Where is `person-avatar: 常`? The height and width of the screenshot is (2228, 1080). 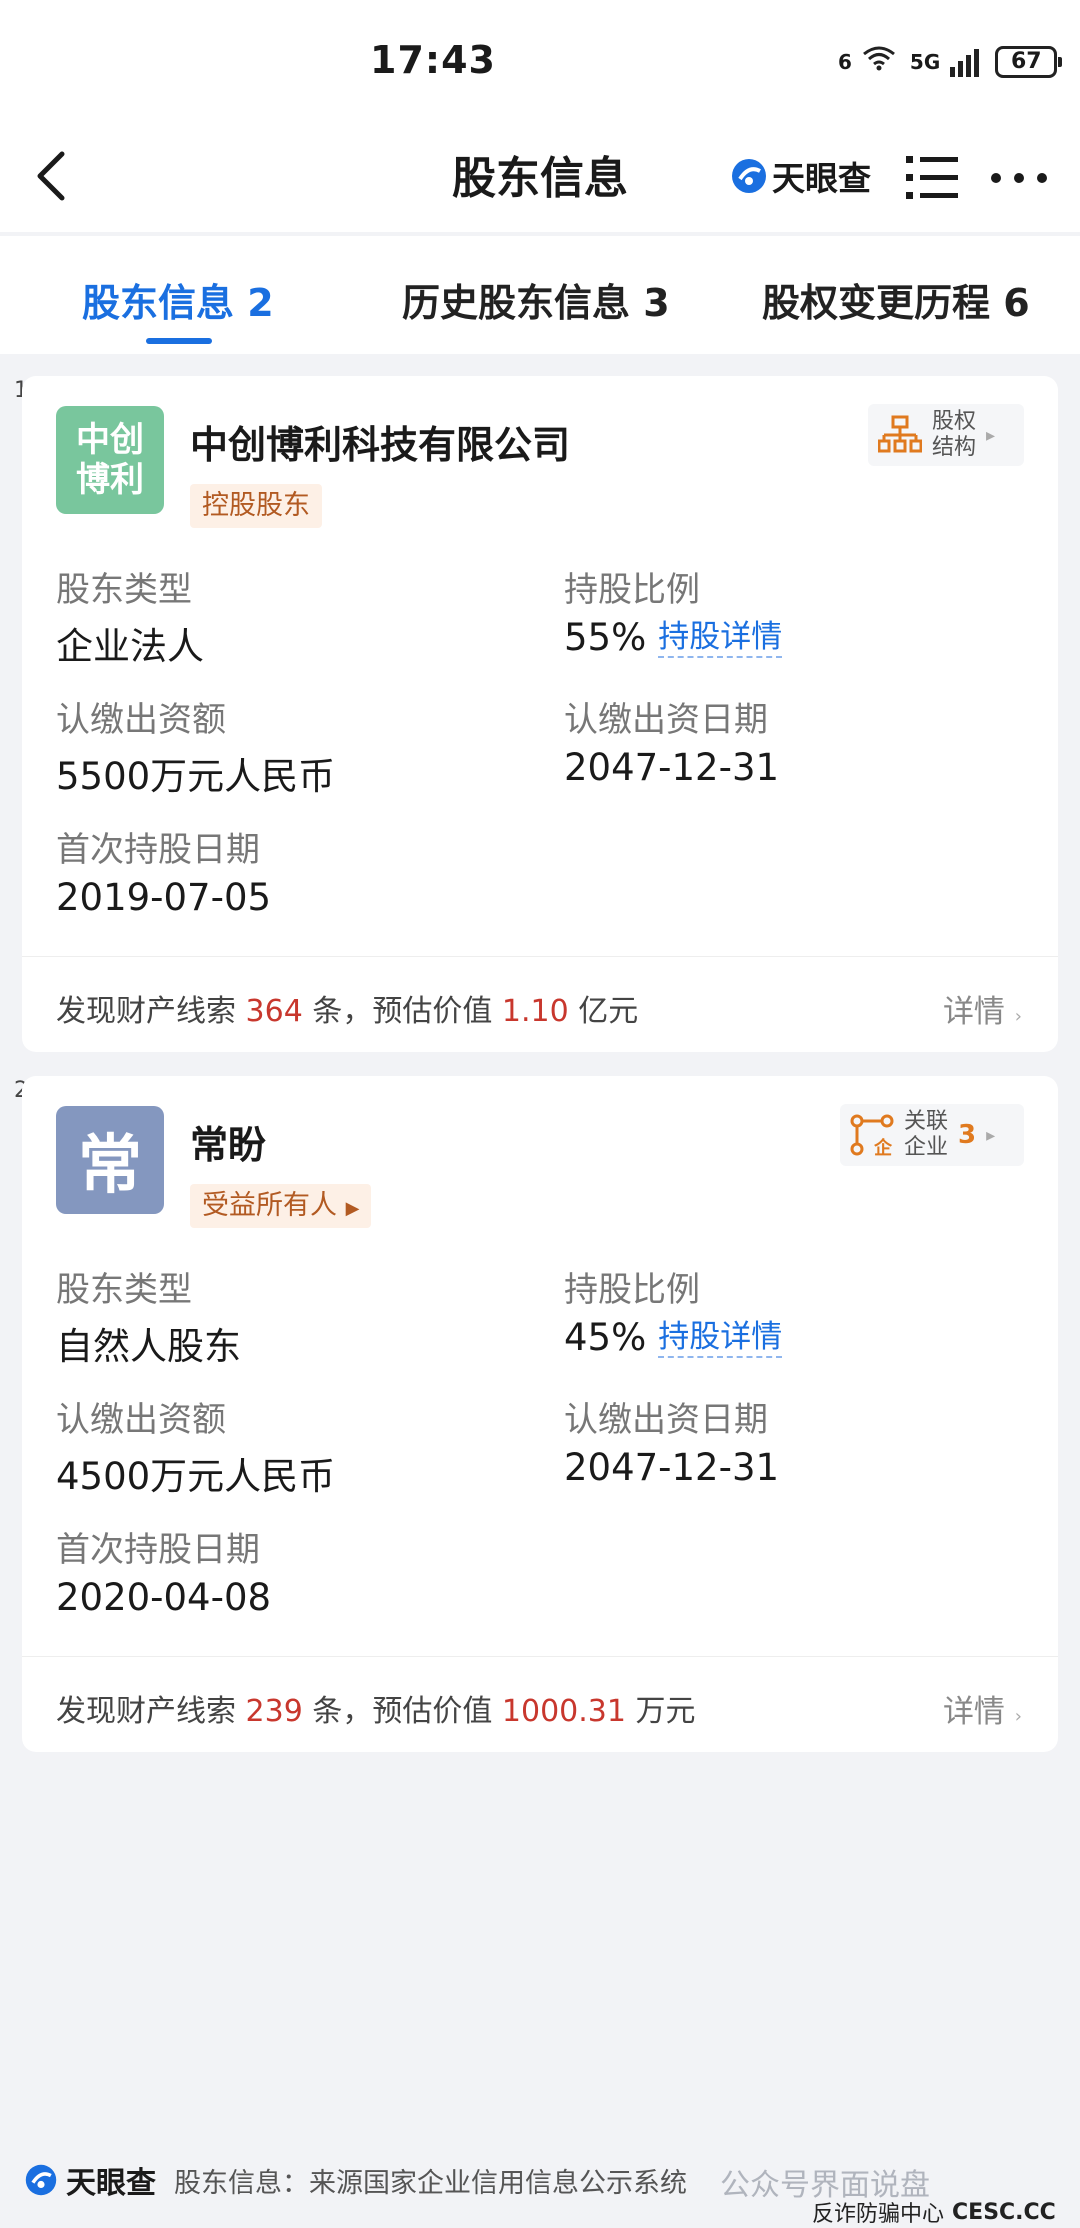 person-avatar: 常 is located at coordinates (110, 1160).